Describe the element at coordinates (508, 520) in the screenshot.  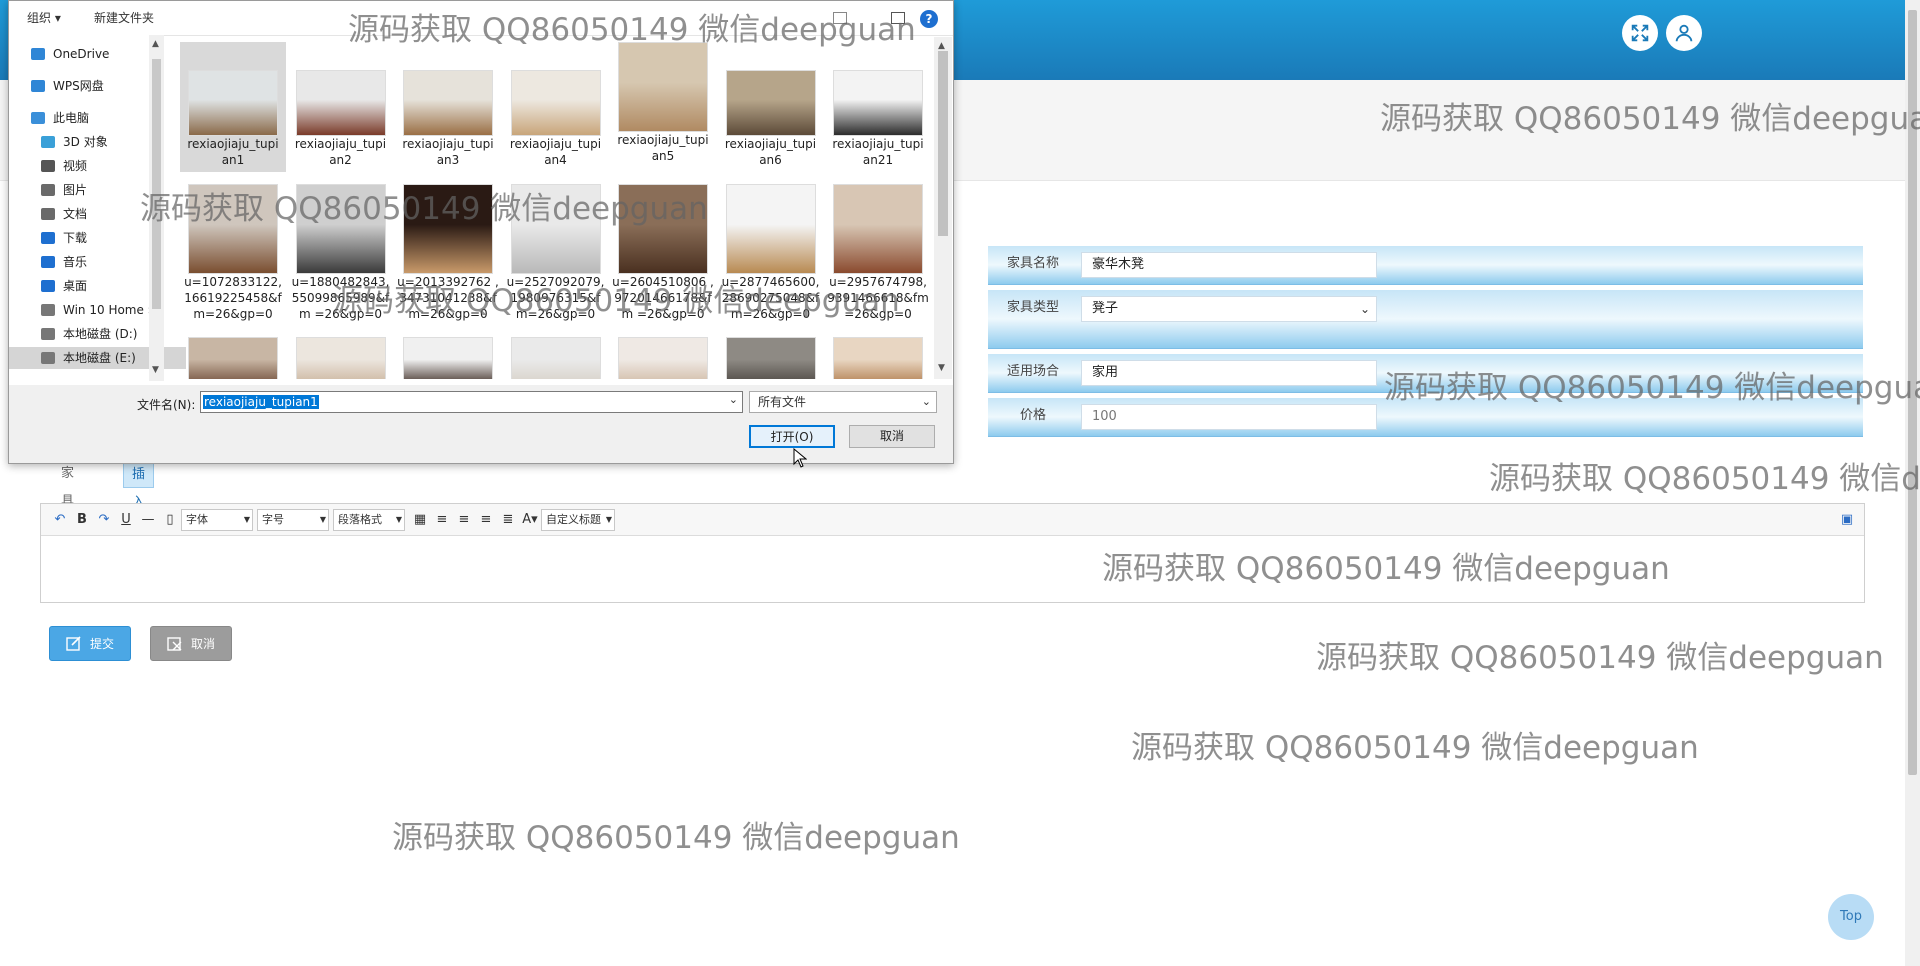
I see `align-justify-icon: ≣` at that location.